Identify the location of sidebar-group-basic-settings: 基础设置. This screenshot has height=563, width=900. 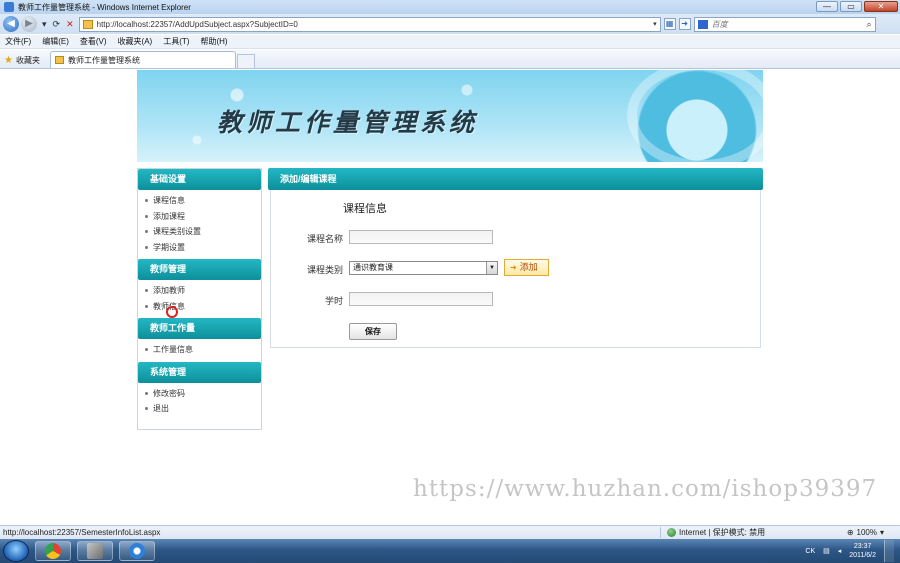
(199, 179).